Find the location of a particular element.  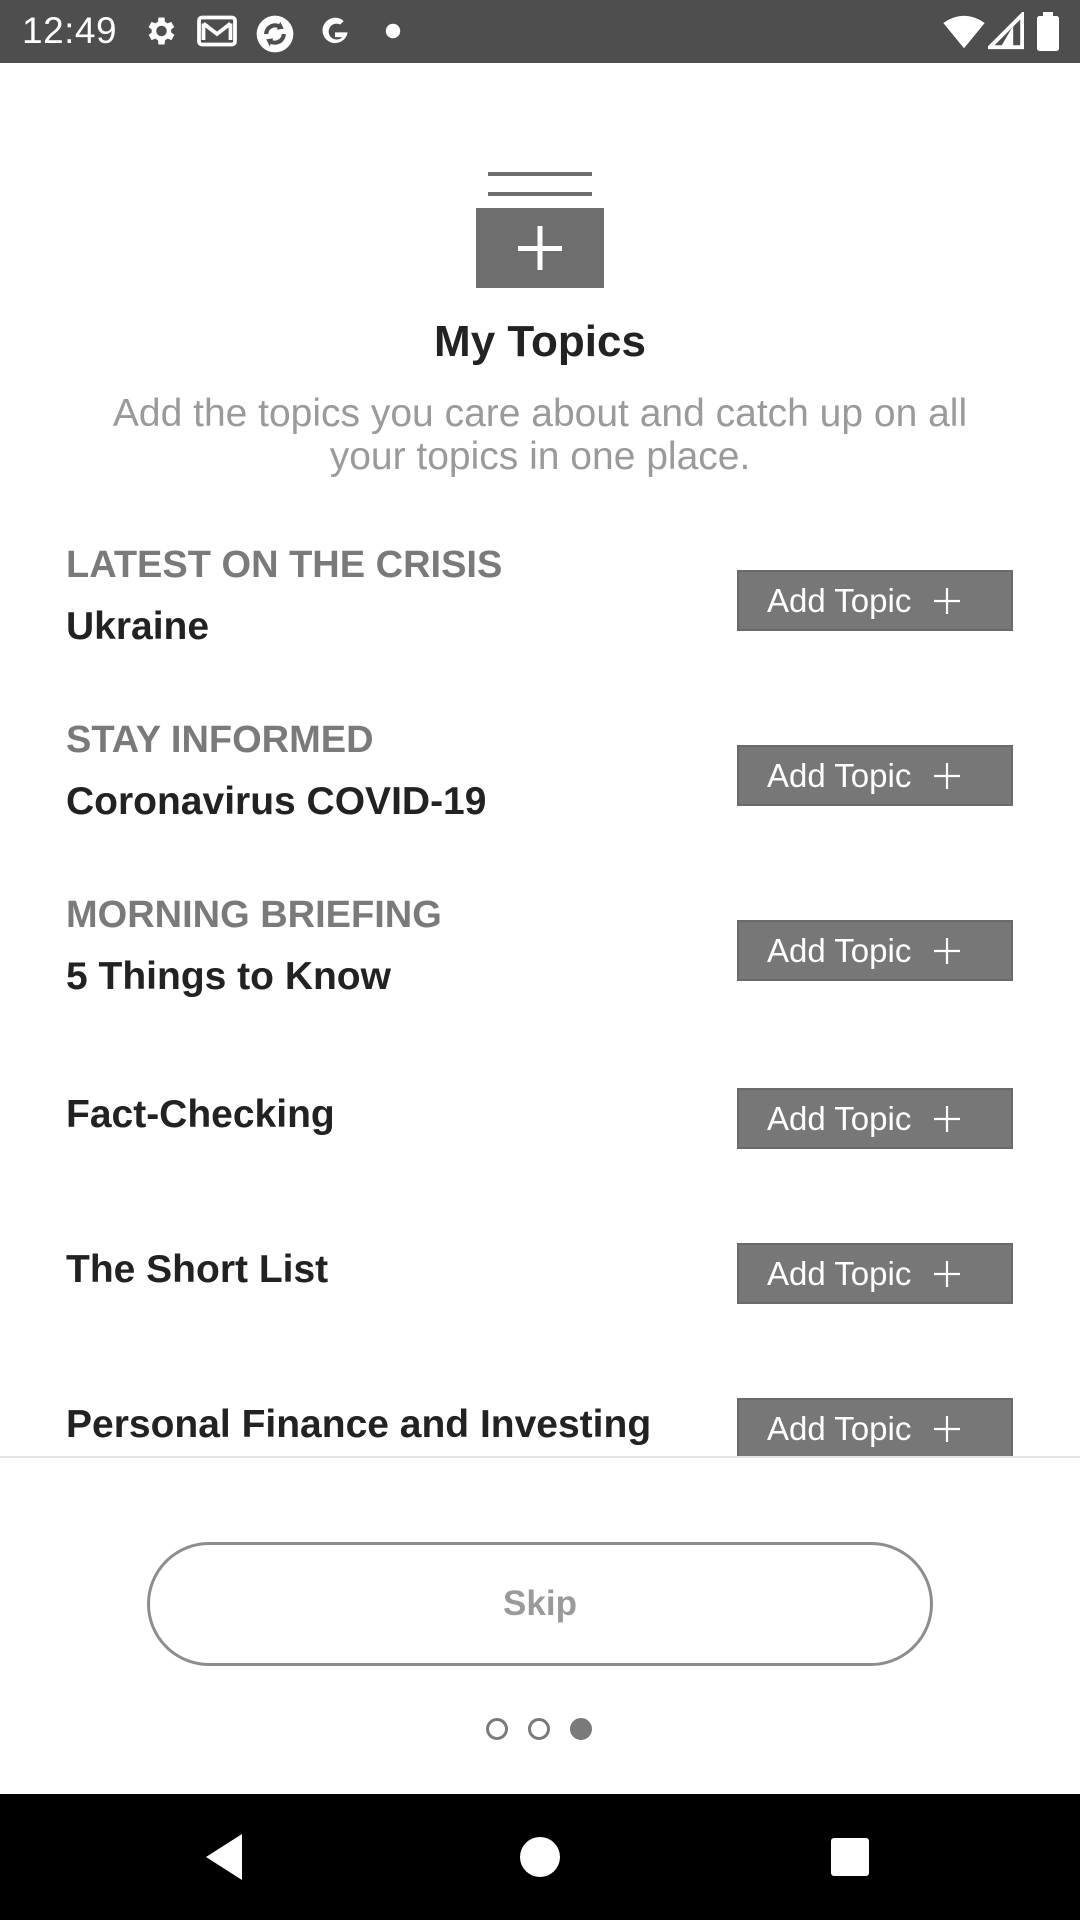

g-icon is located at coordinates (335, 30).